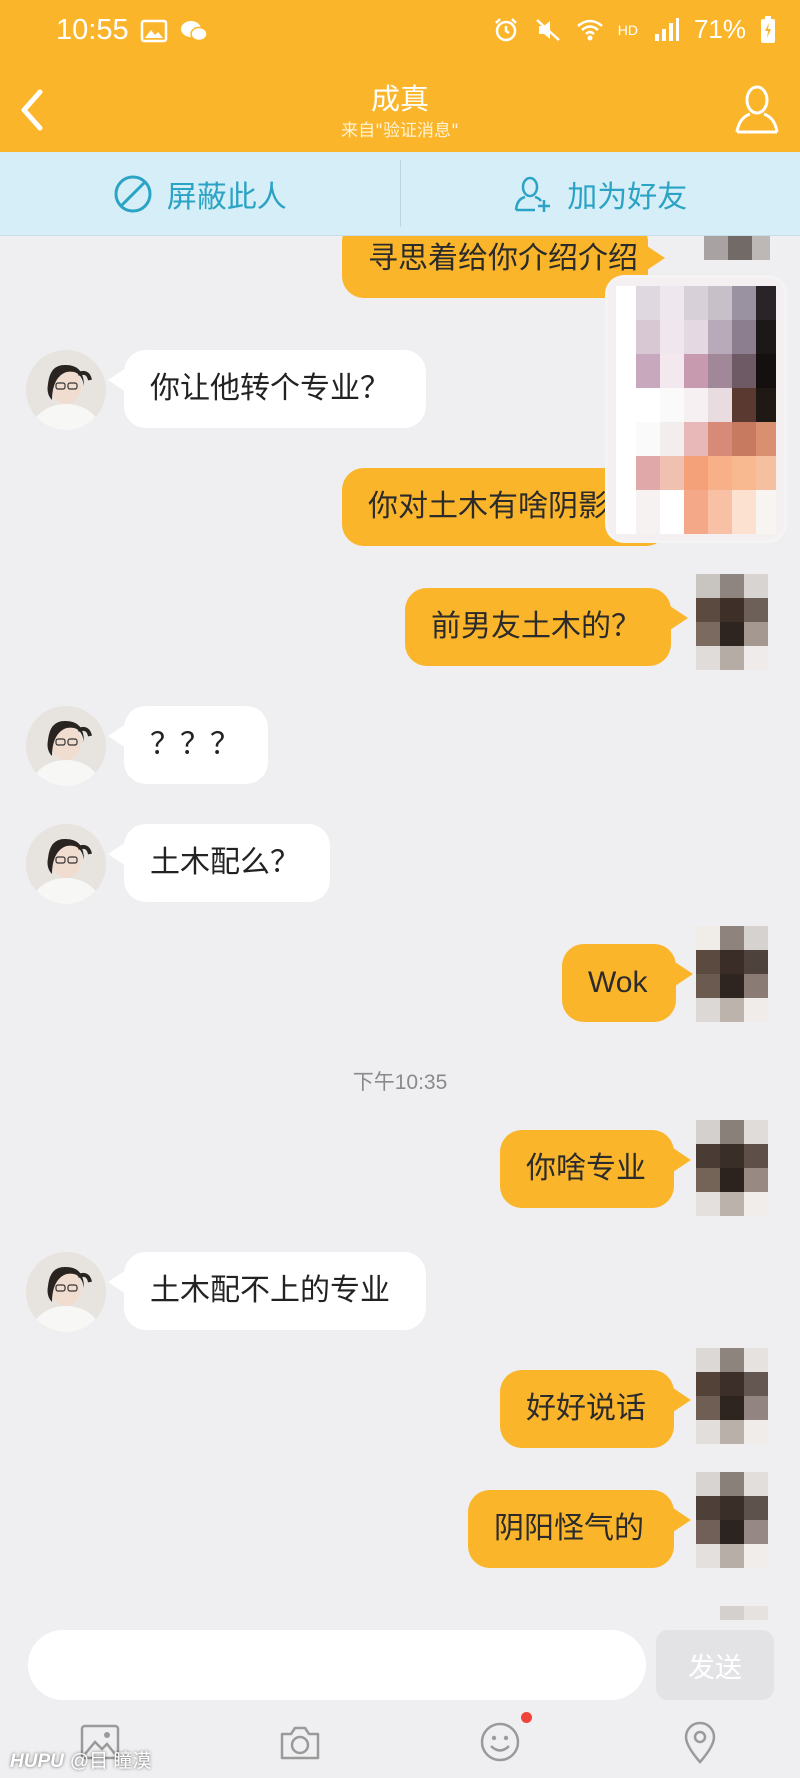 Image resolution: width=800 pixels, height=1778 pixels. I want to click on message-text: 土木配么？, so click(225, 862).